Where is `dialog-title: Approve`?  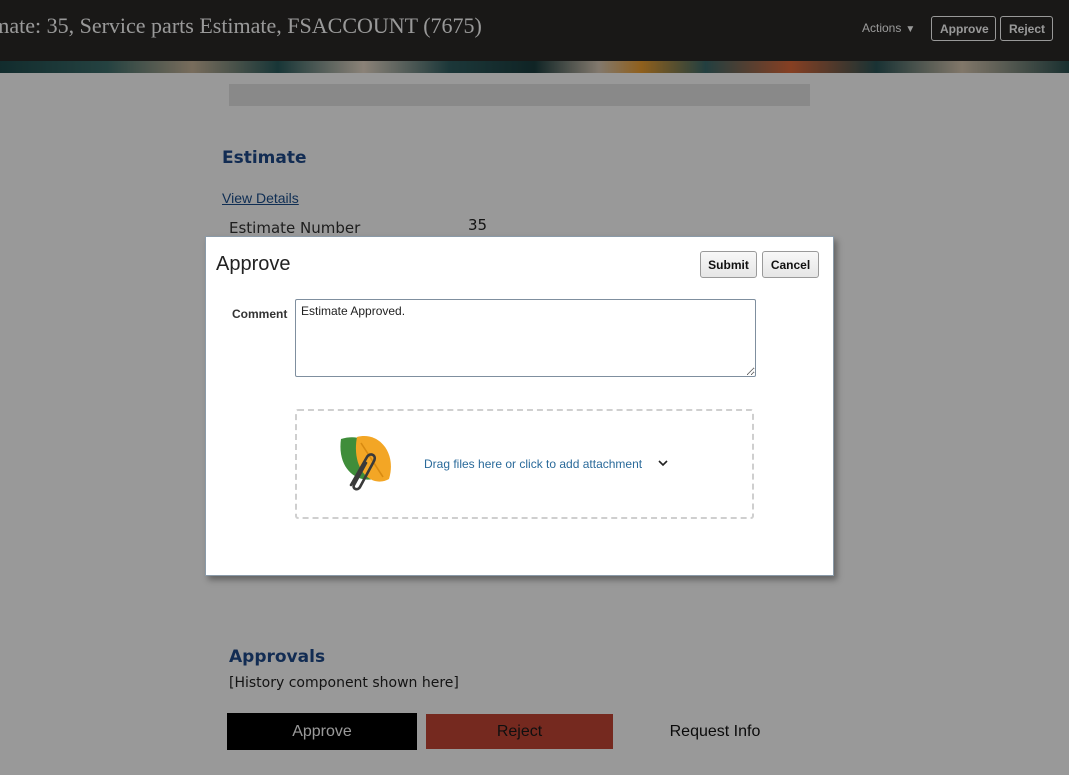
dialog-title: Approve is located at coordinates (253, 264).